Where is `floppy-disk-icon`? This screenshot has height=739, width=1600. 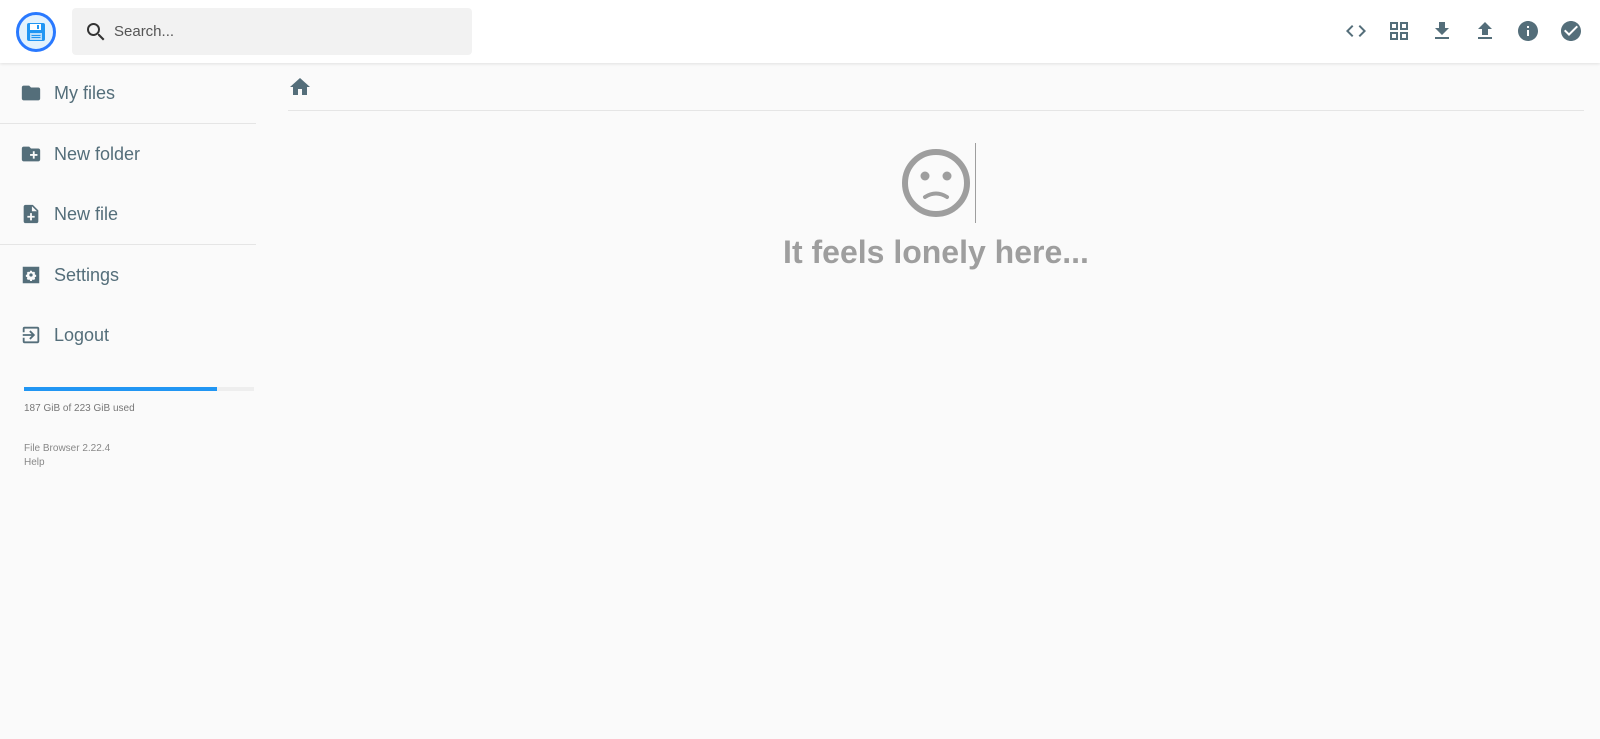 floppy-disk-icon is located at coordinates (36, 32).